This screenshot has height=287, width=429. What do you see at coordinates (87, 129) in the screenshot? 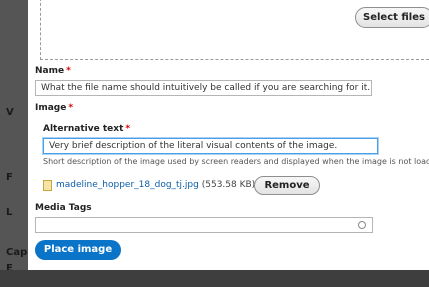
I see `alt-text-label: Alternative text *` at bounding box center [87, 129].